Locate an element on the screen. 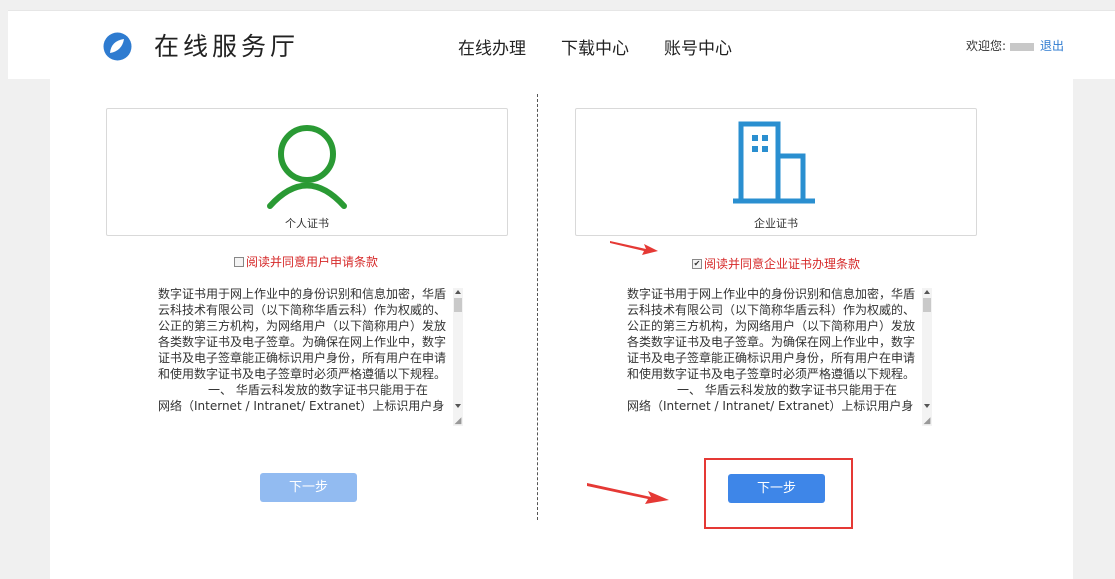  enterprise-terms-scrollbar: ◢ is located at coordinates (927, 357).